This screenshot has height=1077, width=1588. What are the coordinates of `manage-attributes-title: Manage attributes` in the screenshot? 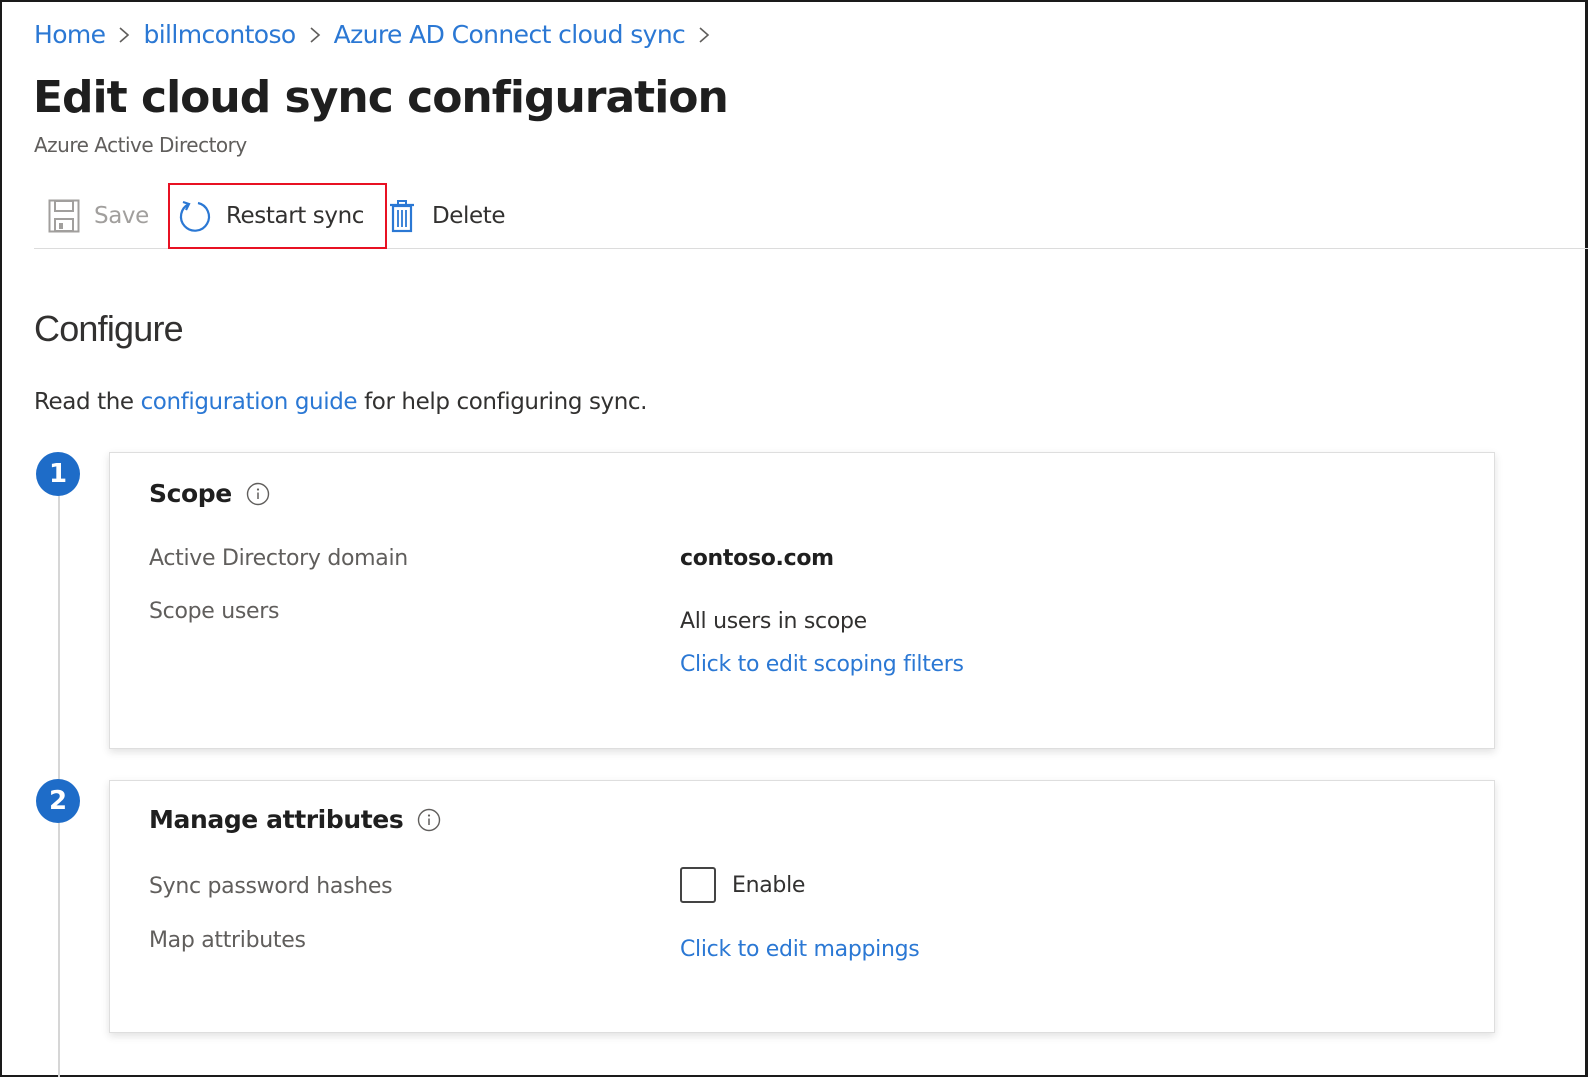 It's located at (295, 819).